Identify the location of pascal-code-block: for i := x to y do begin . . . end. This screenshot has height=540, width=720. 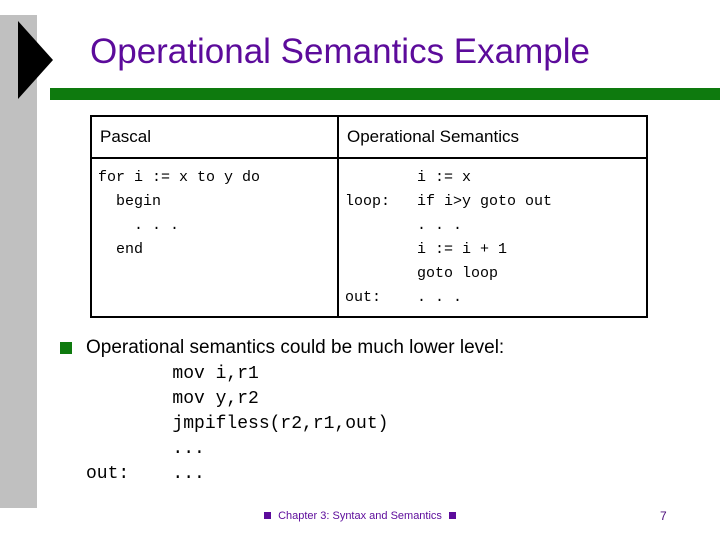
(179, 213).